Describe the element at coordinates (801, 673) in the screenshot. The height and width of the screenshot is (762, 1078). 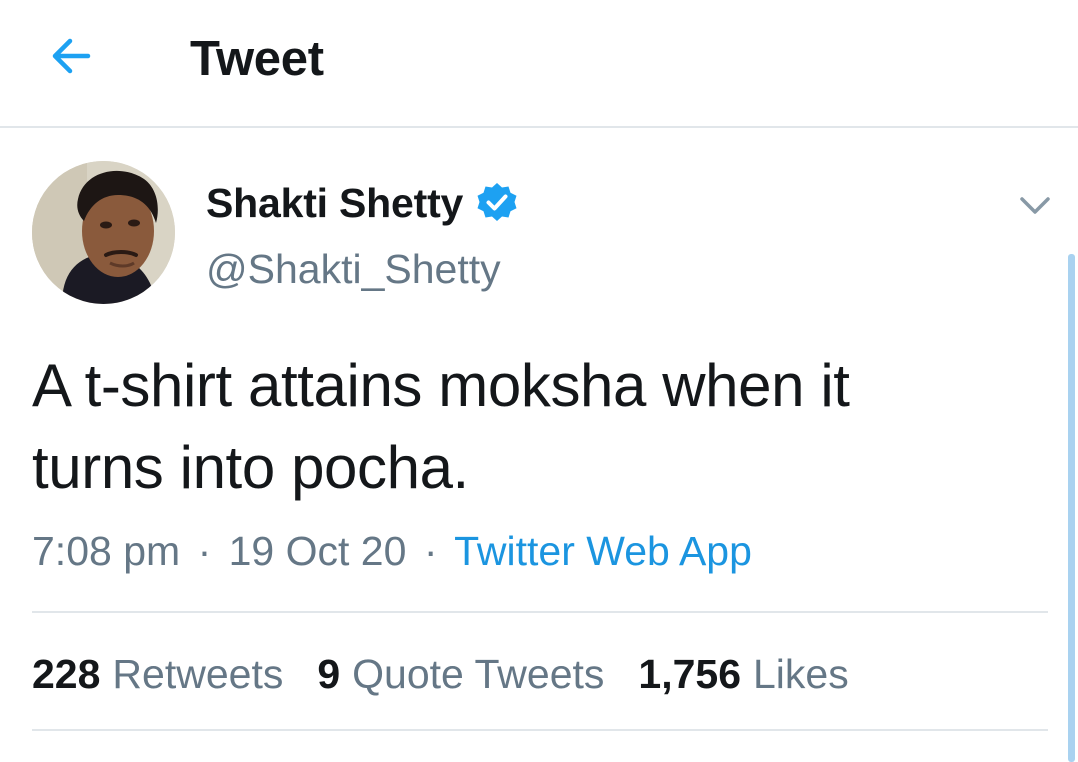
I see `likes-label: Likes` at that location.